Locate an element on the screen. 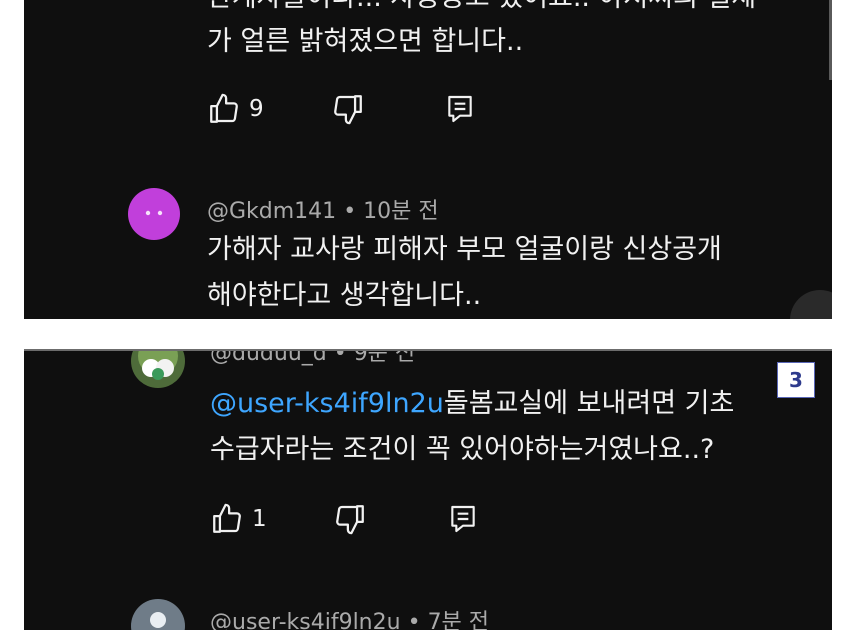 This screenshot has width=856, height=630. comment-text-line: 해야한다고 생각합니다.. is located at coordinates (344, 295).